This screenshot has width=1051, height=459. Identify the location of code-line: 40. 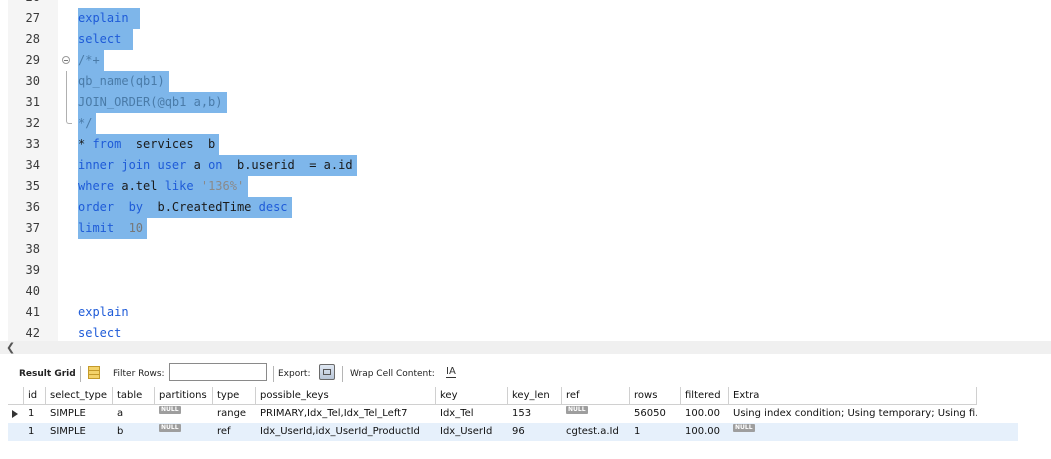
(525, 291).